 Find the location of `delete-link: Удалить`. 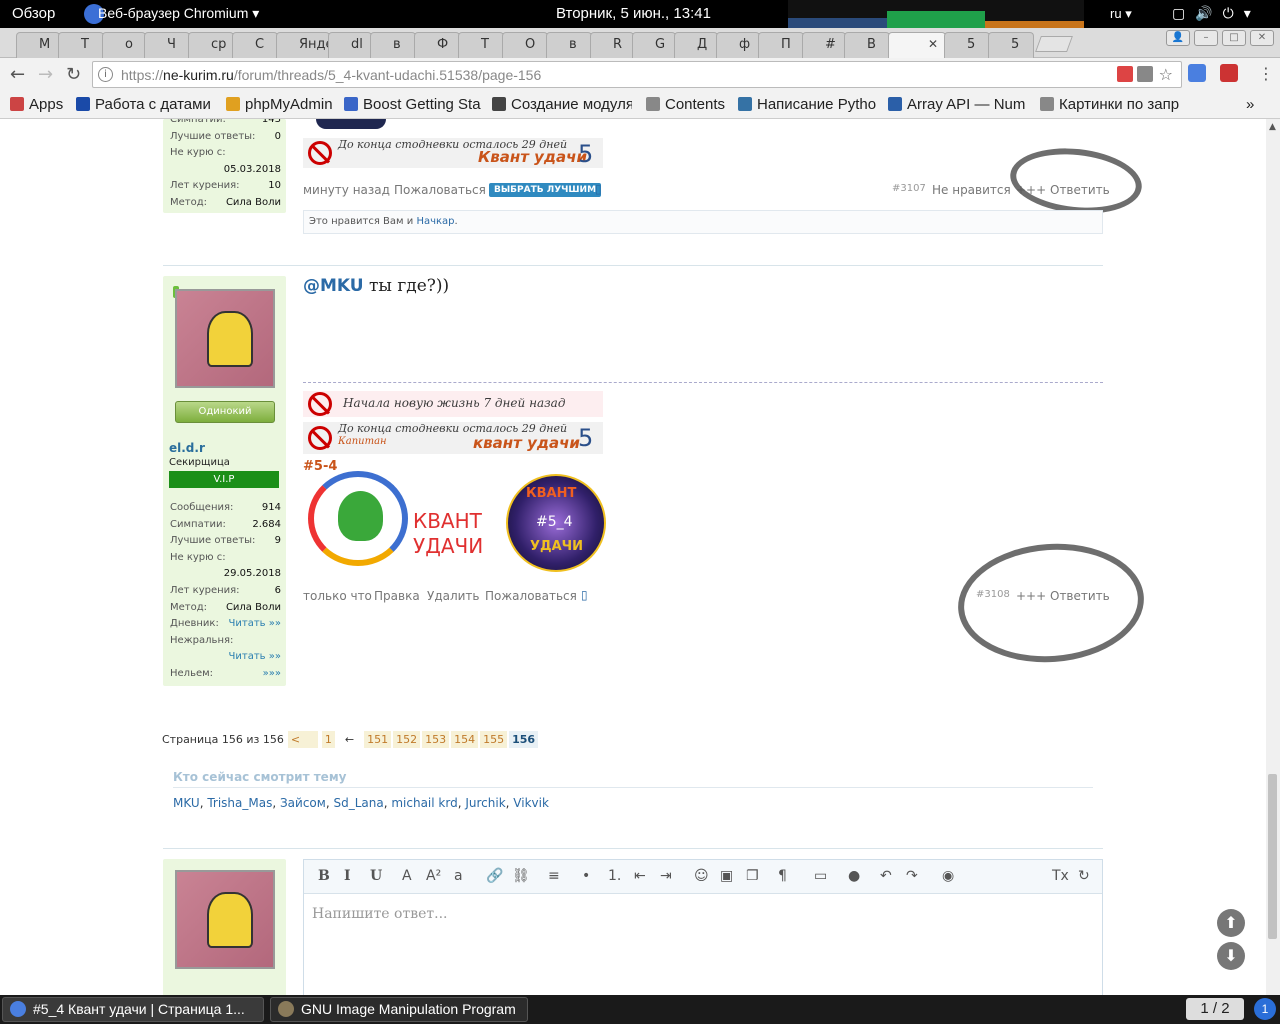

delete-link: Удалить is located at coordinates (453, 596).